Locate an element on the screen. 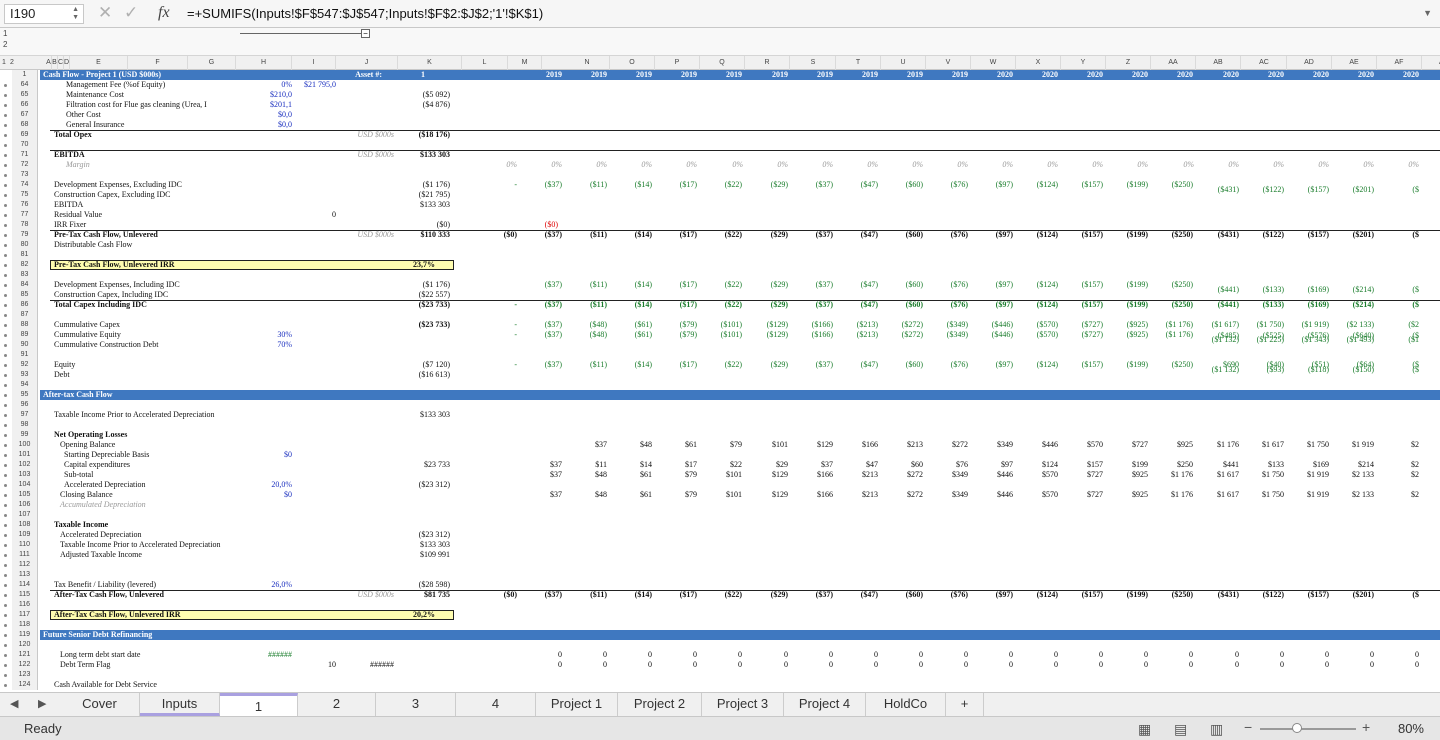 This screenshot has height=740, width=1440. series-sub103: $1 617 is located at coordinates (1218, 475).